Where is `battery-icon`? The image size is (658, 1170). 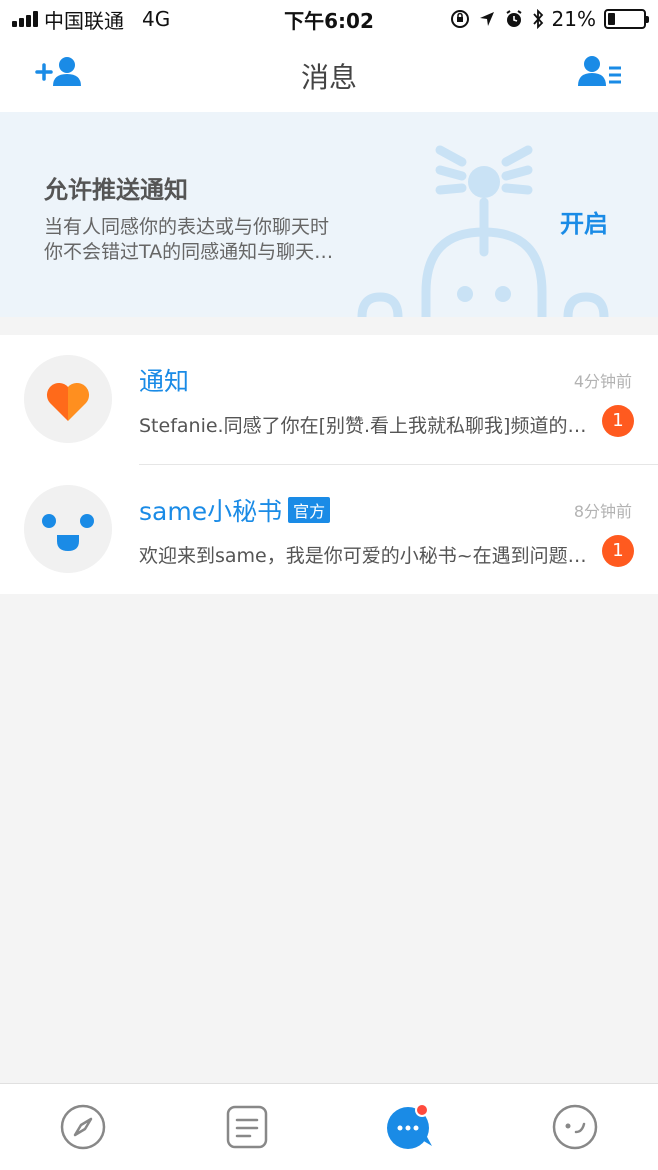
battery-icon is located at coordinates (626, 19).